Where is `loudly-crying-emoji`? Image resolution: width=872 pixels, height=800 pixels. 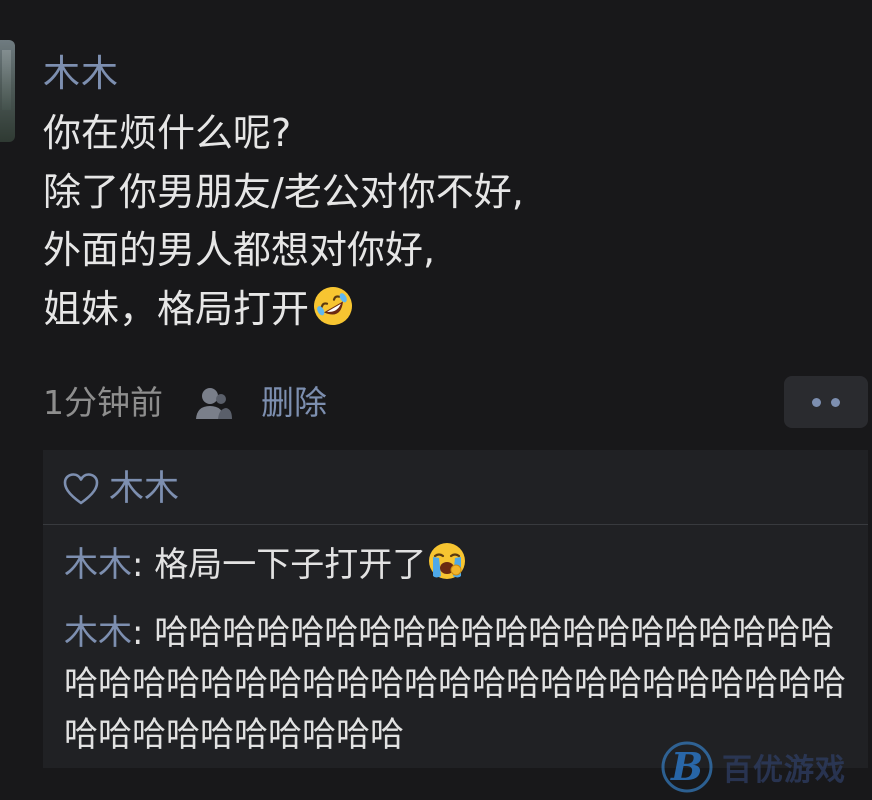 loudly-crying-emoji is located at coordinates (447, 561).